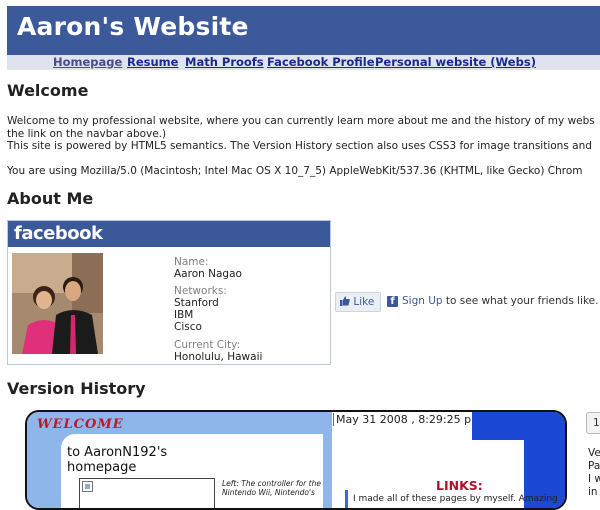 This screenshot has height=510, width=600. Describe the element at coordinates (191, 262) in the screenshot. I see `name-label: Name:` at that location.